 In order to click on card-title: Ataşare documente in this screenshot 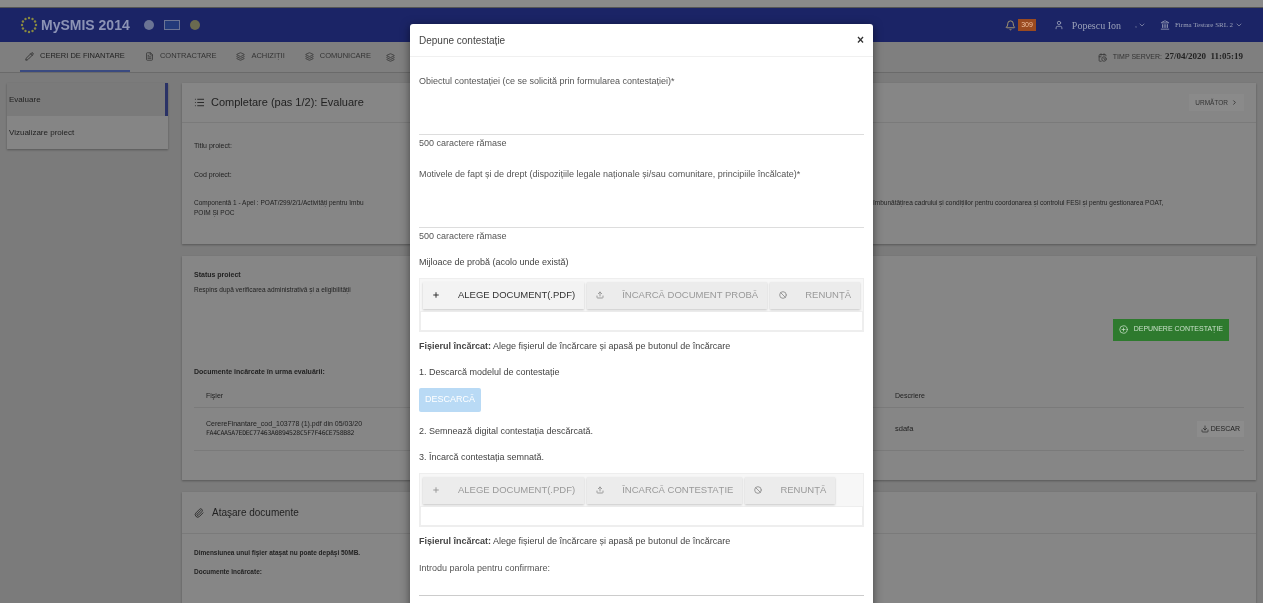, I will do `click(255, 513)`.